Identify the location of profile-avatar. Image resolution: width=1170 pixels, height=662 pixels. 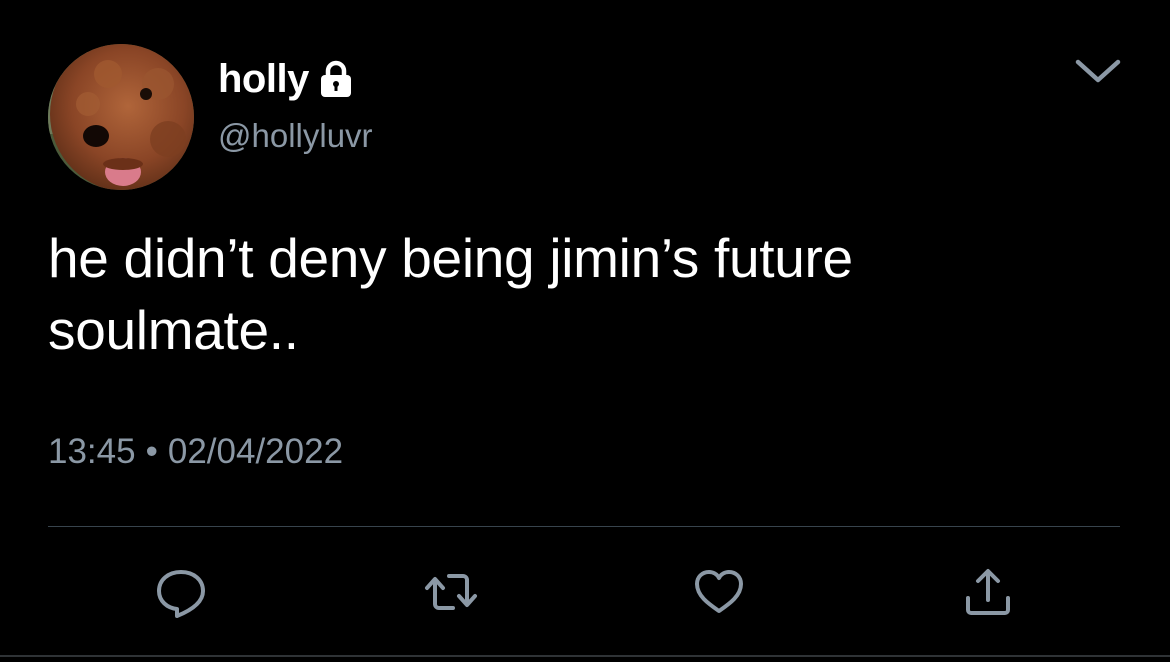
(121, 117).